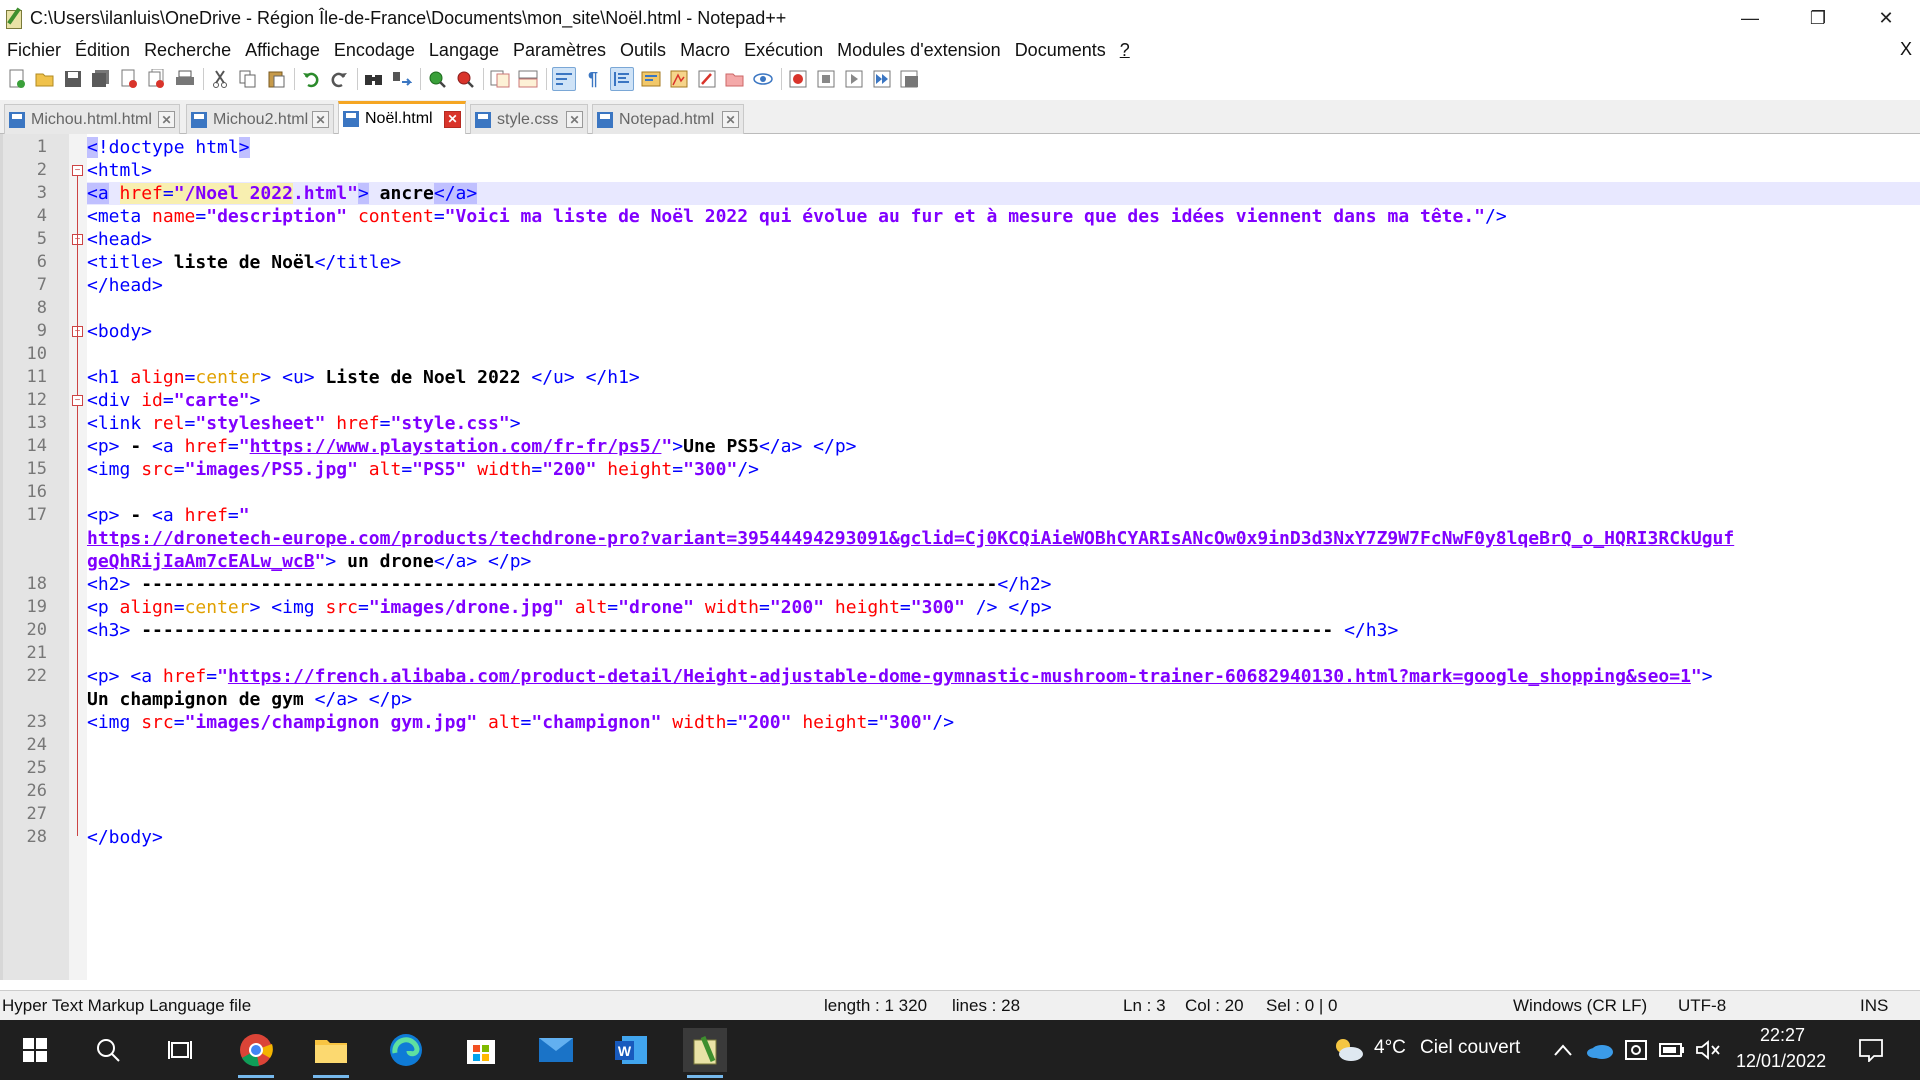 The image size is (1920, 1080). Describe the element at coordinates (1708, 1050) in the screenshot. I see `volume-muted-icon` at that location.